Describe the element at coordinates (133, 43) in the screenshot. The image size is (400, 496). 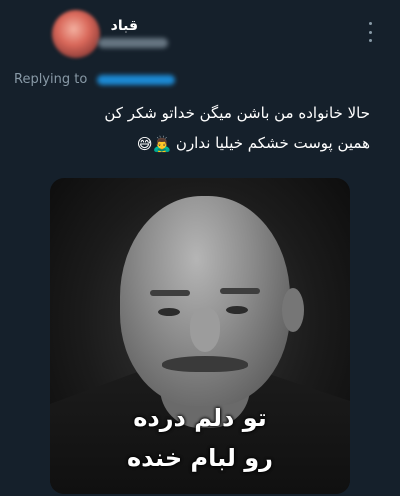
I see `author-handle-blurred` at that location.